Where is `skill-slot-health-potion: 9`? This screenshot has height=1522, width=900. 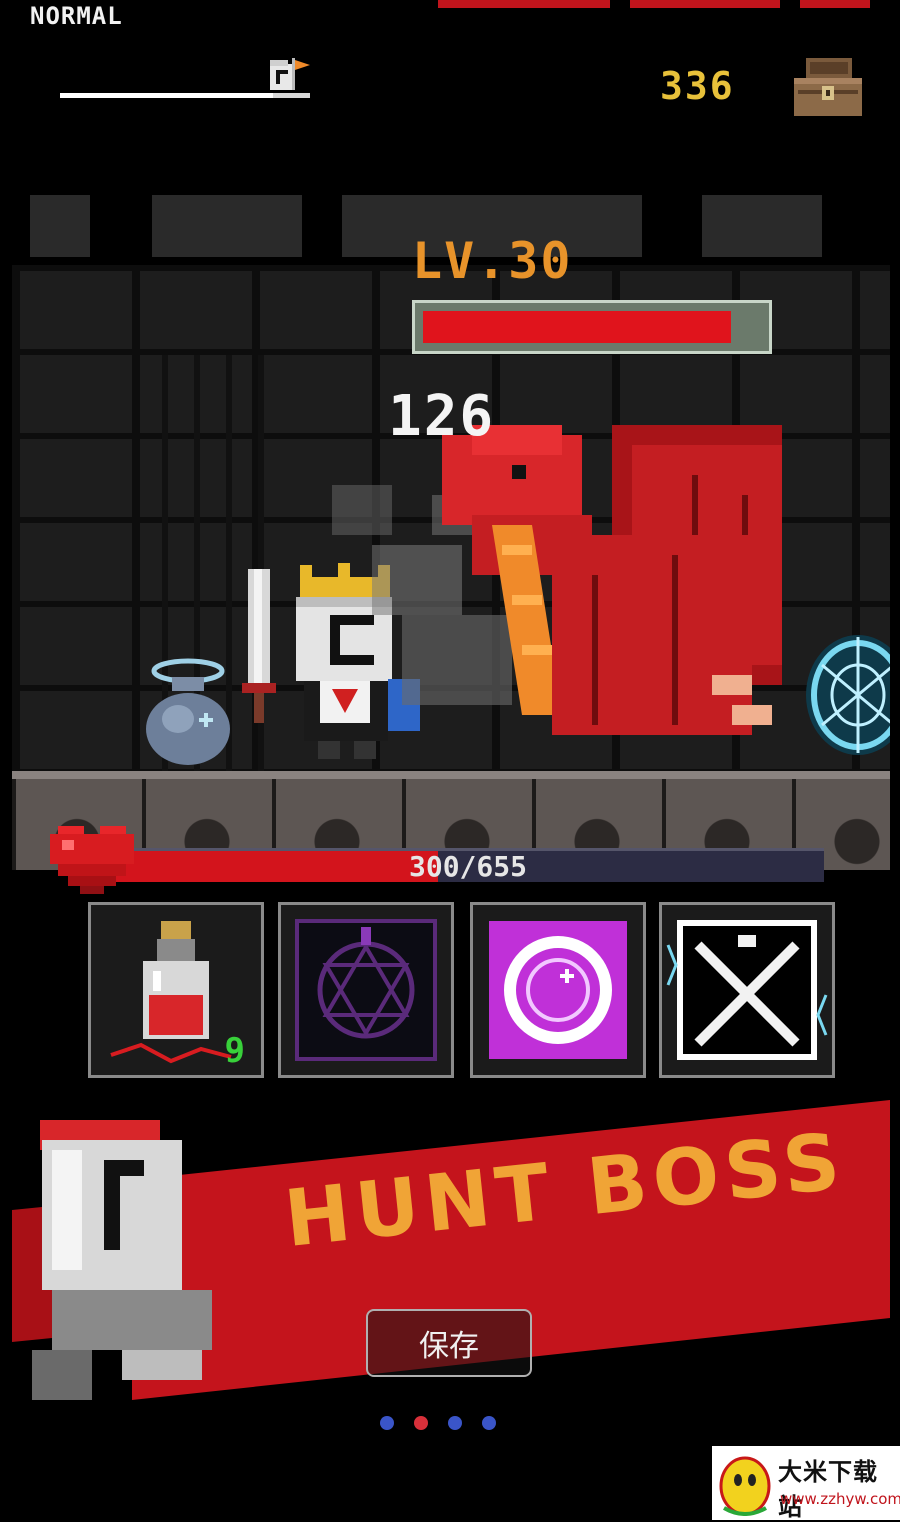
skill-slot-health-potion: 9 is located at coordinates (176, 990).